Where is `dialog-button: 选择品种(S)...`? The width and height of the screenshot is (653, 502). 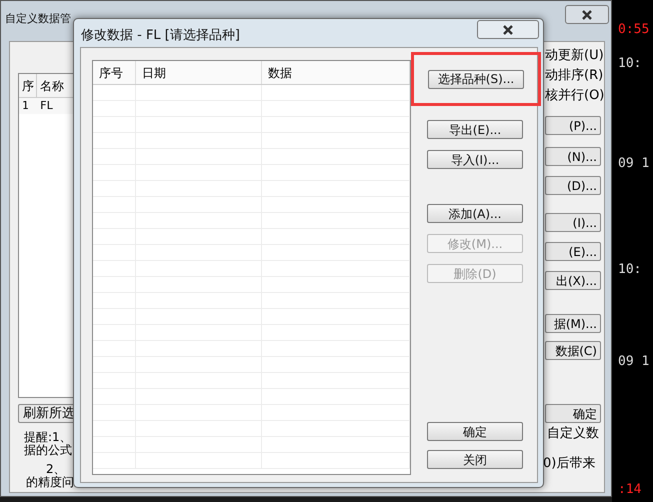
dialog-button: 选择品种(S)... is located at coordinates (476, 79).